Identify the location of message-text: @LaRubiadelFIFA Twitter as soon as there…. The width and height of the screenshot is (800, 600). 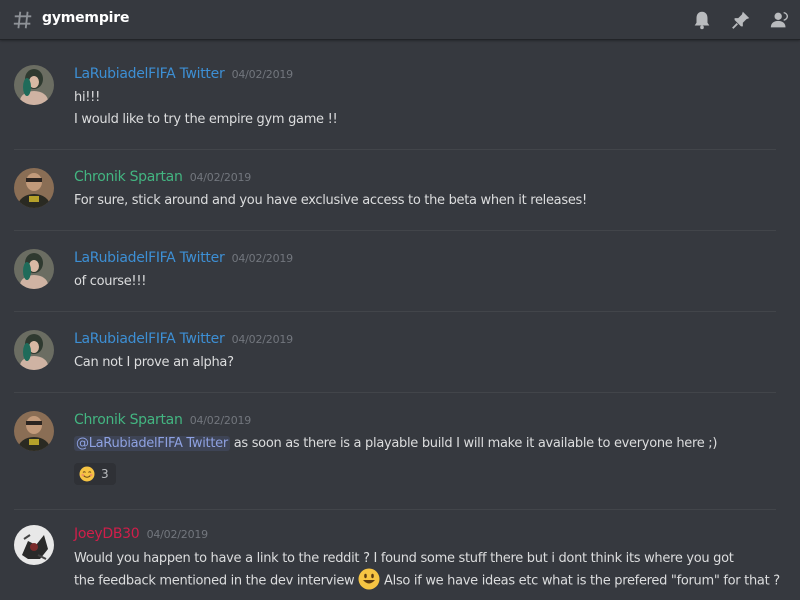
(395, 443).